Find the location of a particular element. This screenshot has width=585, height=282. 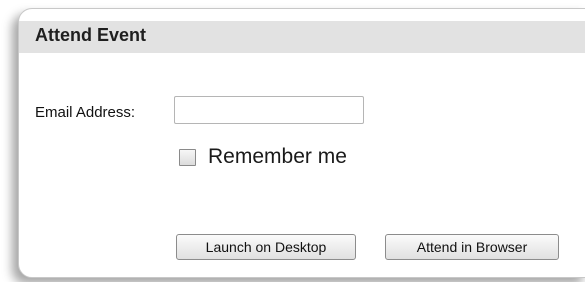

email-label: Email Address: is located at coordinates (85, 112).